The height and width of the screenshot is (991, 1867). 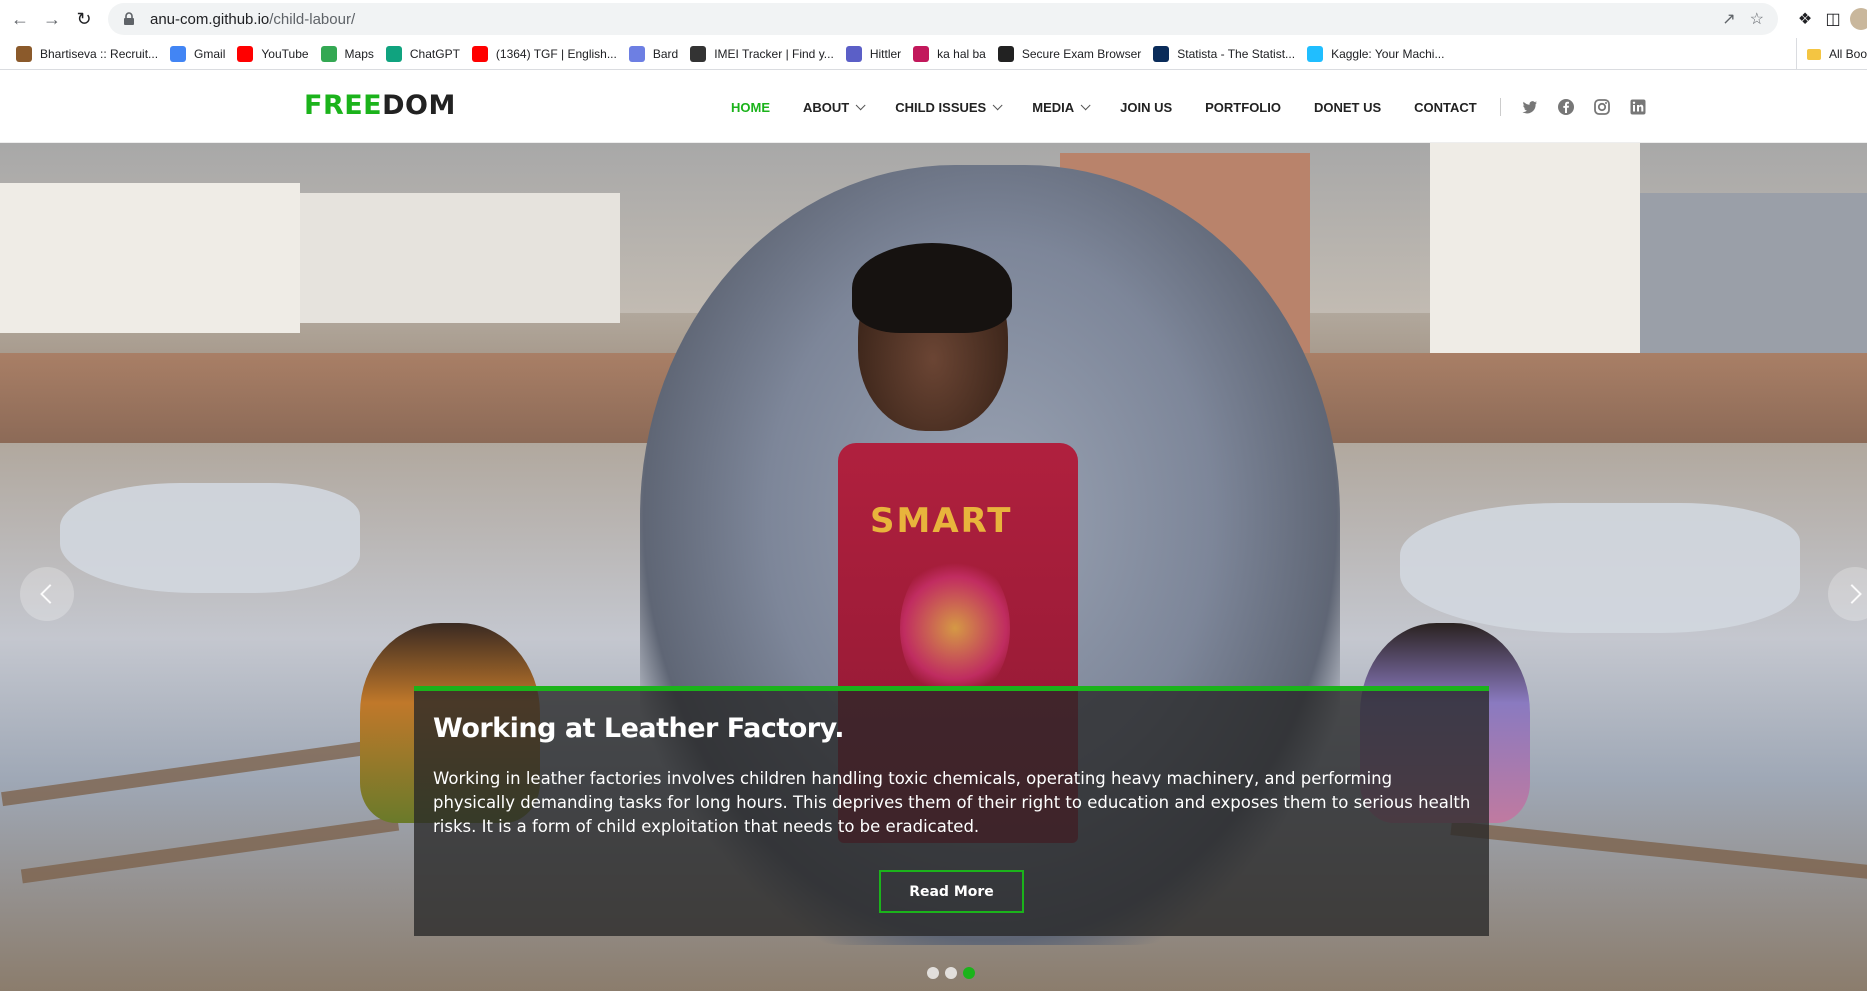 I want to click on bookmark-item: Hittler, so click(x=875, y=54).